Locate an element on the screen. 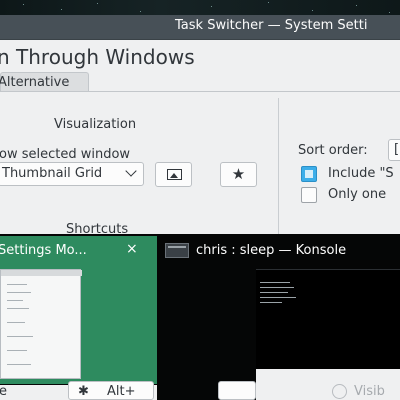 The width and height of the screenshot is (400, 400). close-icon: × is located at coordinates (132, 249).